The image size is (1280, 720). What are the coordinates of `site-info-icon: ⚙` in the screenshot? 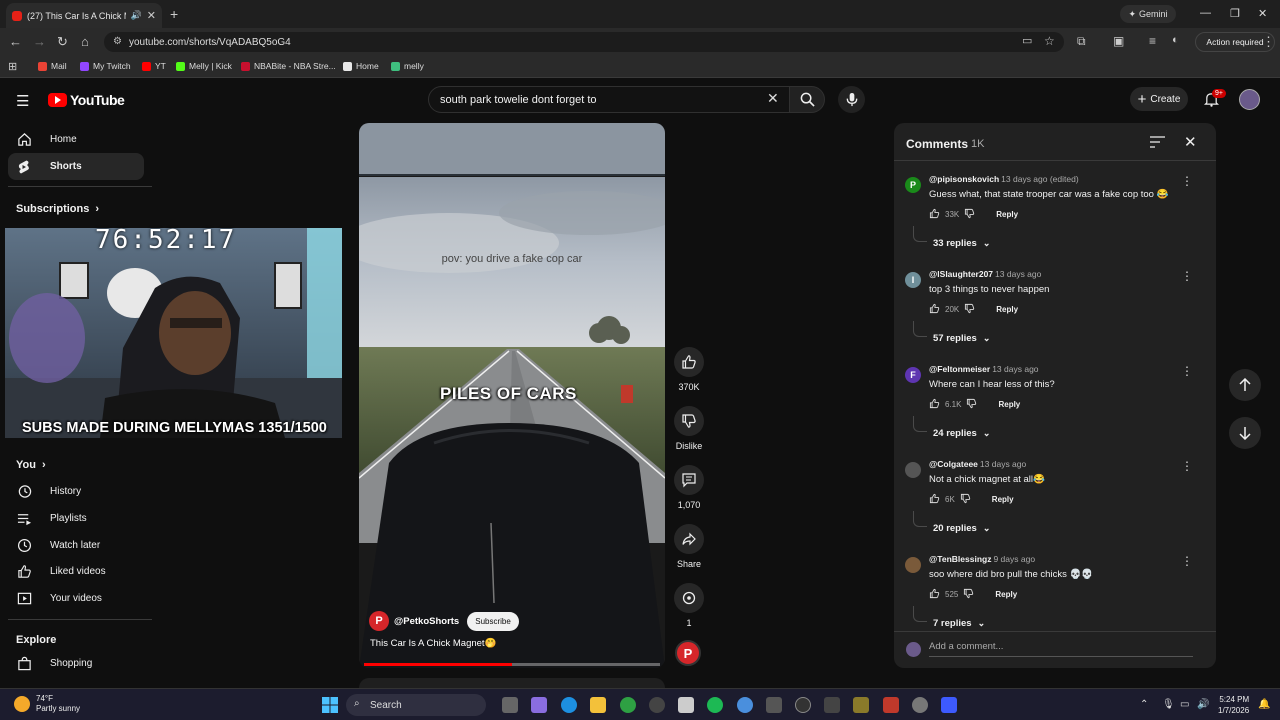 It's located at (117, 41).